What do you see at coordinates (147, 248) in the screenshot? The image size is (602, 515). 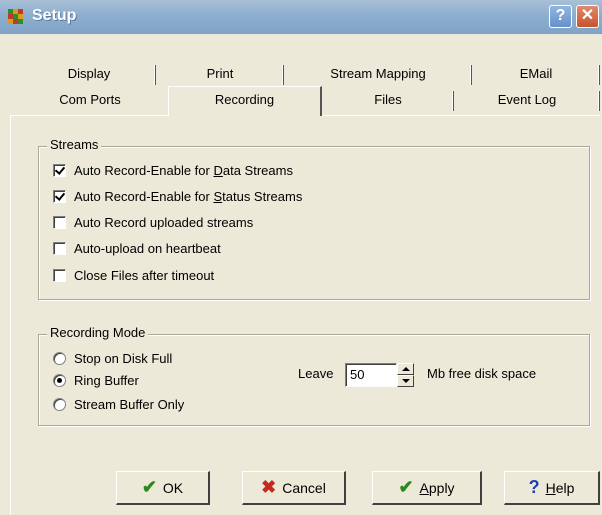 I see `checkbox-label: Auto-upload on heartbeat` at bounding box center [147, 248].